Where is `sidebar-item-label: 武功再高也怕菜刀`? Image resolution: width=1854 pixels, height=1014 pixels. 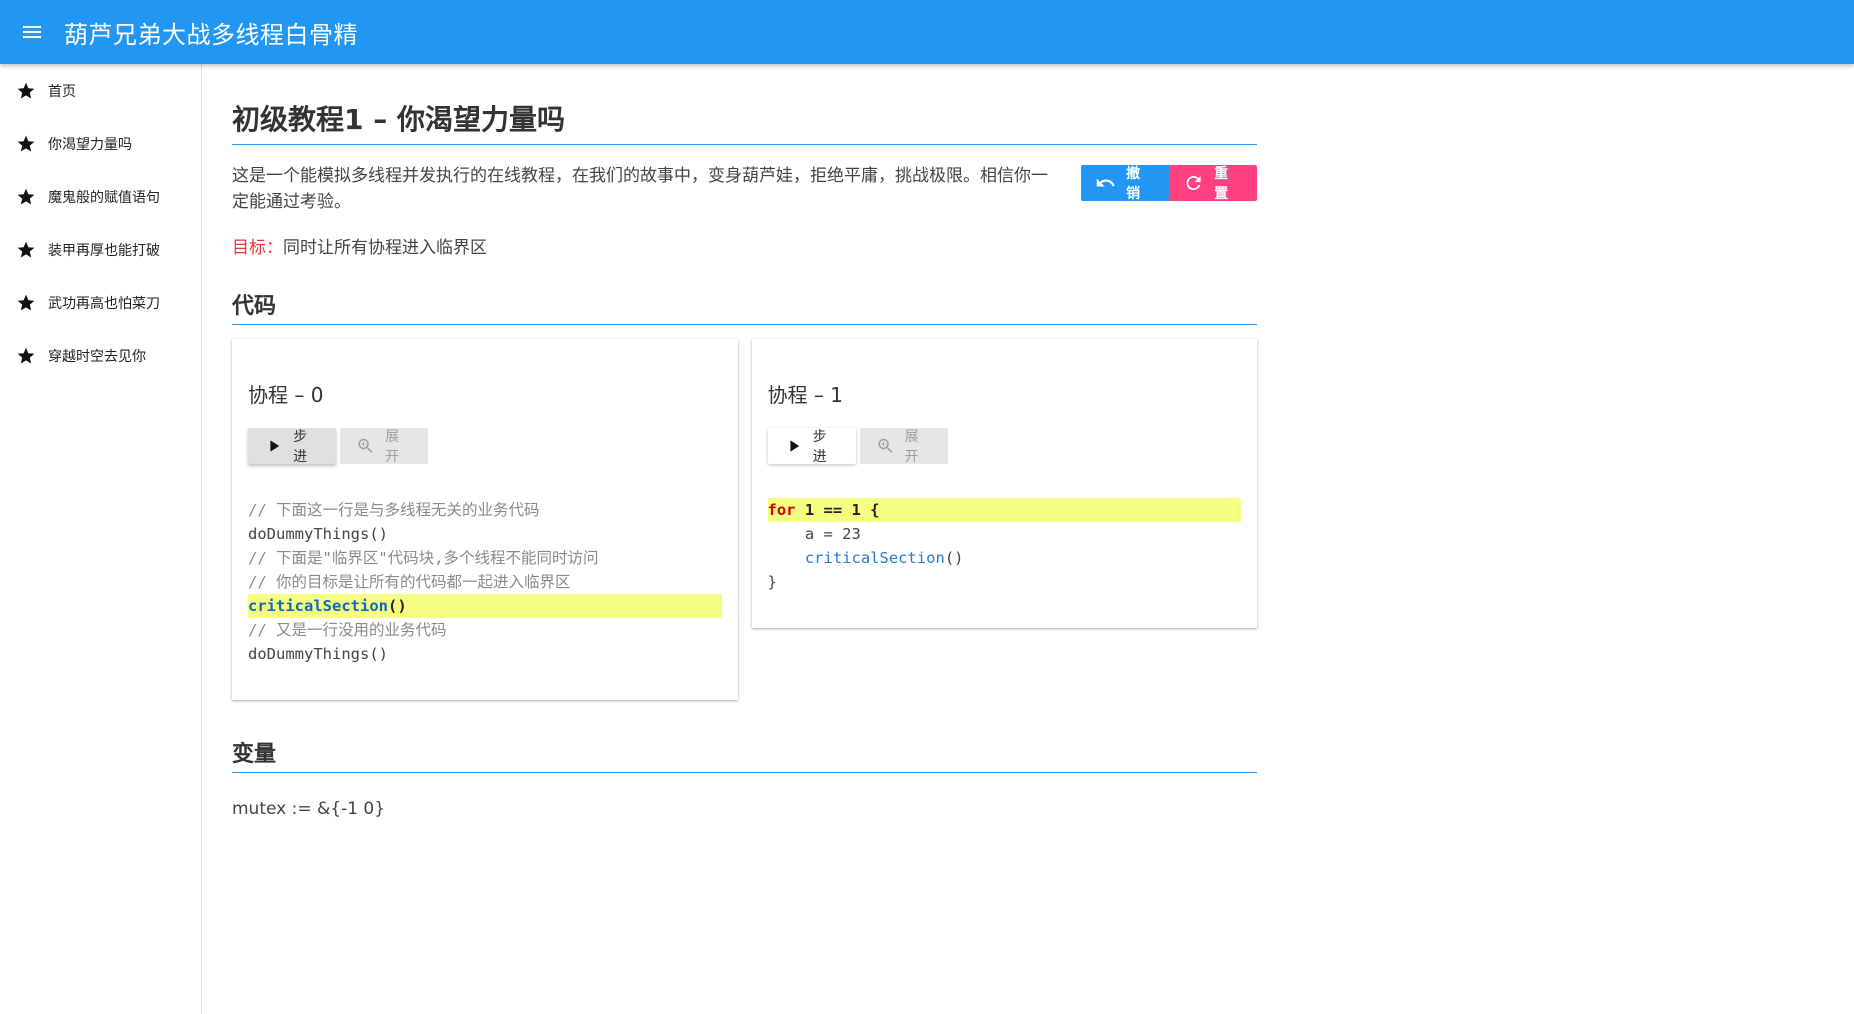
sidebar-item-label: 武功再高也怕菜刀 is located at coordinates (104, 303).